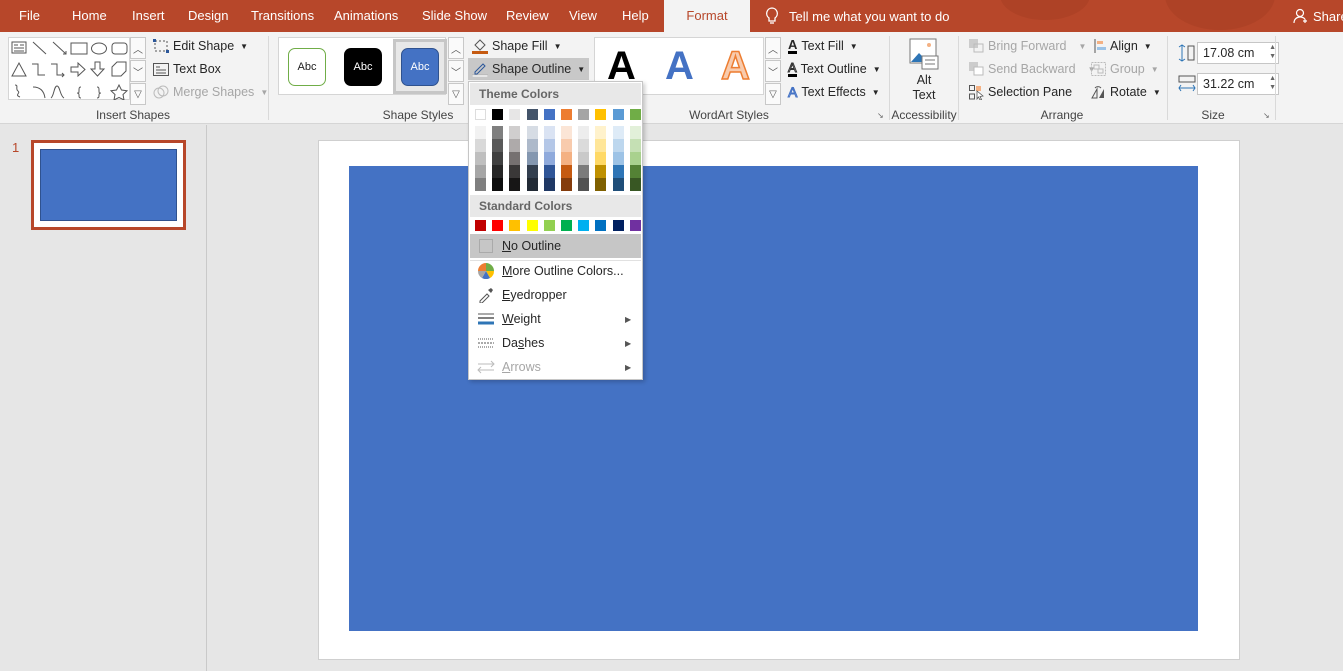  I want to click on shape-height-input: 17.08 cm ▲ ▼, so click(1238, 53).